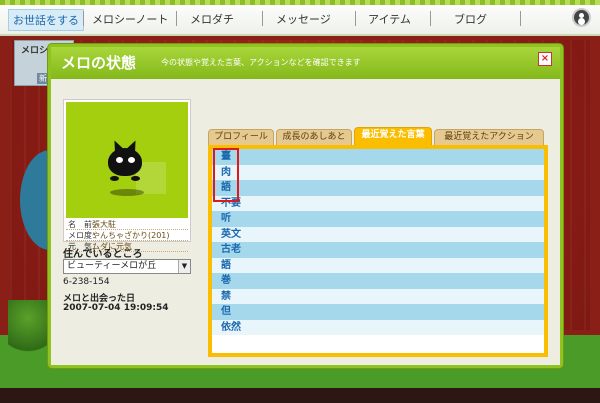 Image resolution: width=600 pixels, height=403 pixels. I want to click on list-item: 古老, so click(378, 250).